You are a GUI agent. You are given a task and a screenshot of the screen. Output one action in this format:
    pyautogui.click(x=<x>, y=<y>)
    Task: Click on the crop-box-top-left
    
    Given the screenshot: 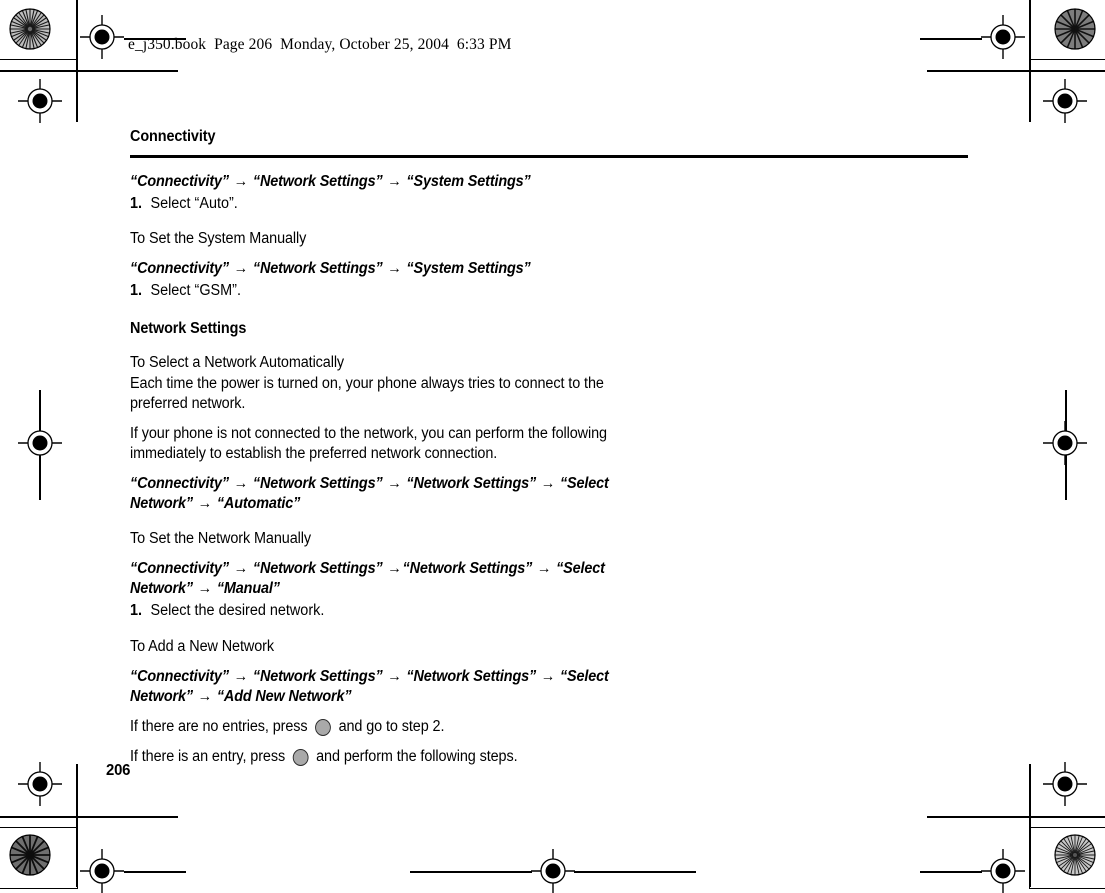 What is the action you would take?
    pyautogui.click(x=39, y=30)
    